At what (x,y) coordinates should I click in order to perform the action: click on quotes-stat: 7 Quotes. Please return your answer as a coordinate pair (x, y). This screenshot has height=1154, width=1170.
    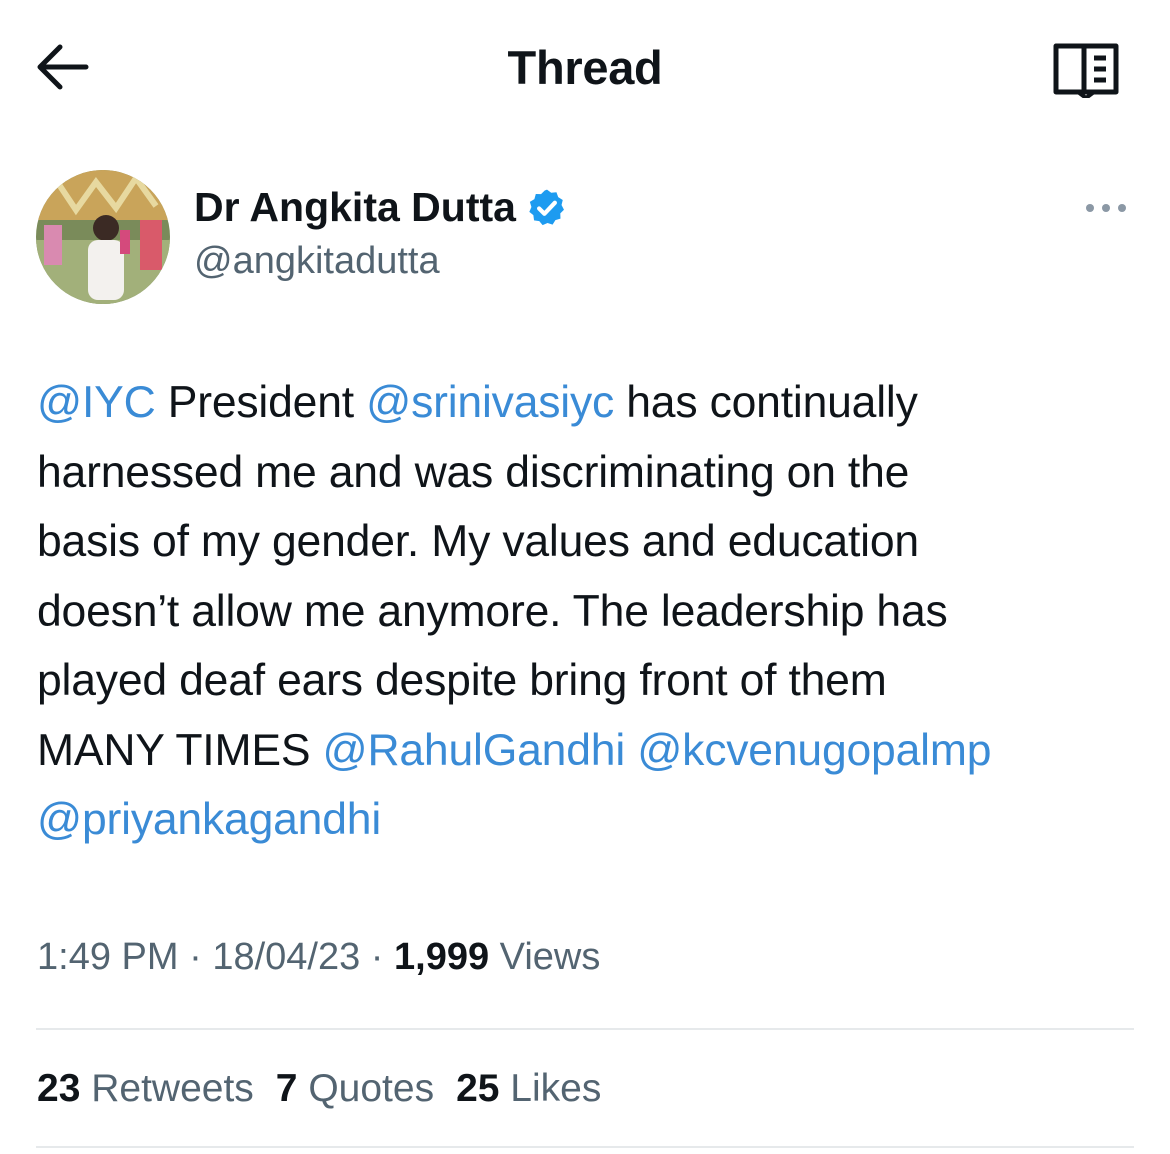
    Looking at the image, I should click on (355, 1089).